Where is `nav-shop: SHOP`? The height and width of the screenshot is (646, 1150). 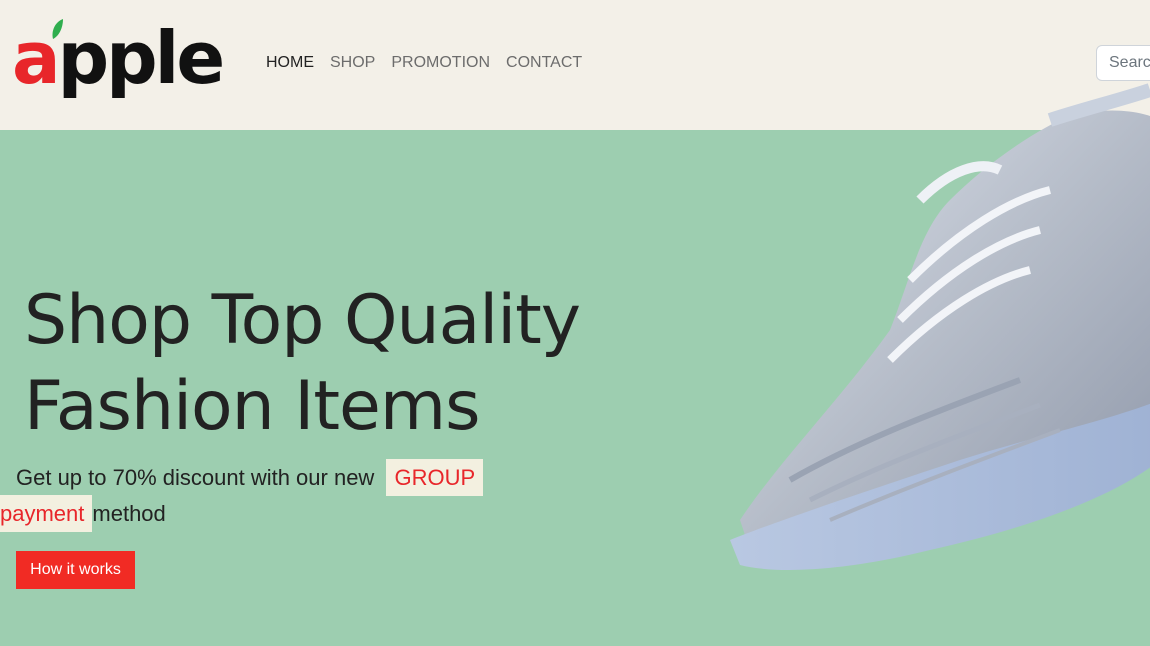 nav-shop: SHOP is located at coordinates (352, 63).